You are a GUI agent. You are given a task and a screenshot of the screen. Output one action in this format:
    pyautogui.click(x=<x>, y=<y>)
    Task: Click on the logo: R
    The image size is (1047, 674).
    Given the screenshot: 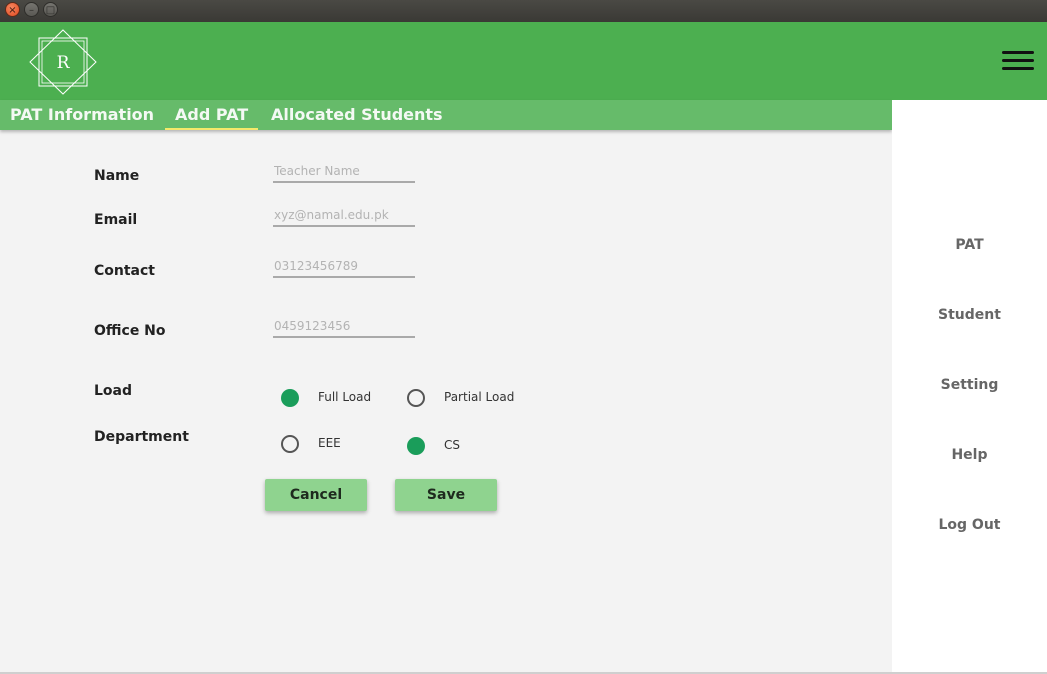 What is the action you would take?
    pyautogui.click(x=63, y=62)
    